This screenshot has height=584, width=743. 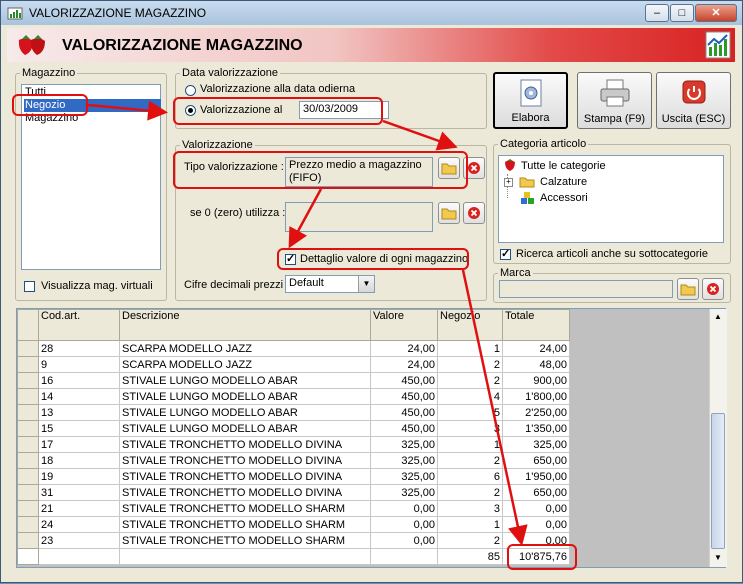 What do you see at coordinates (508, 182) in the screenshot?
I see `expand-icon: +` at bounding box center [508, 182].